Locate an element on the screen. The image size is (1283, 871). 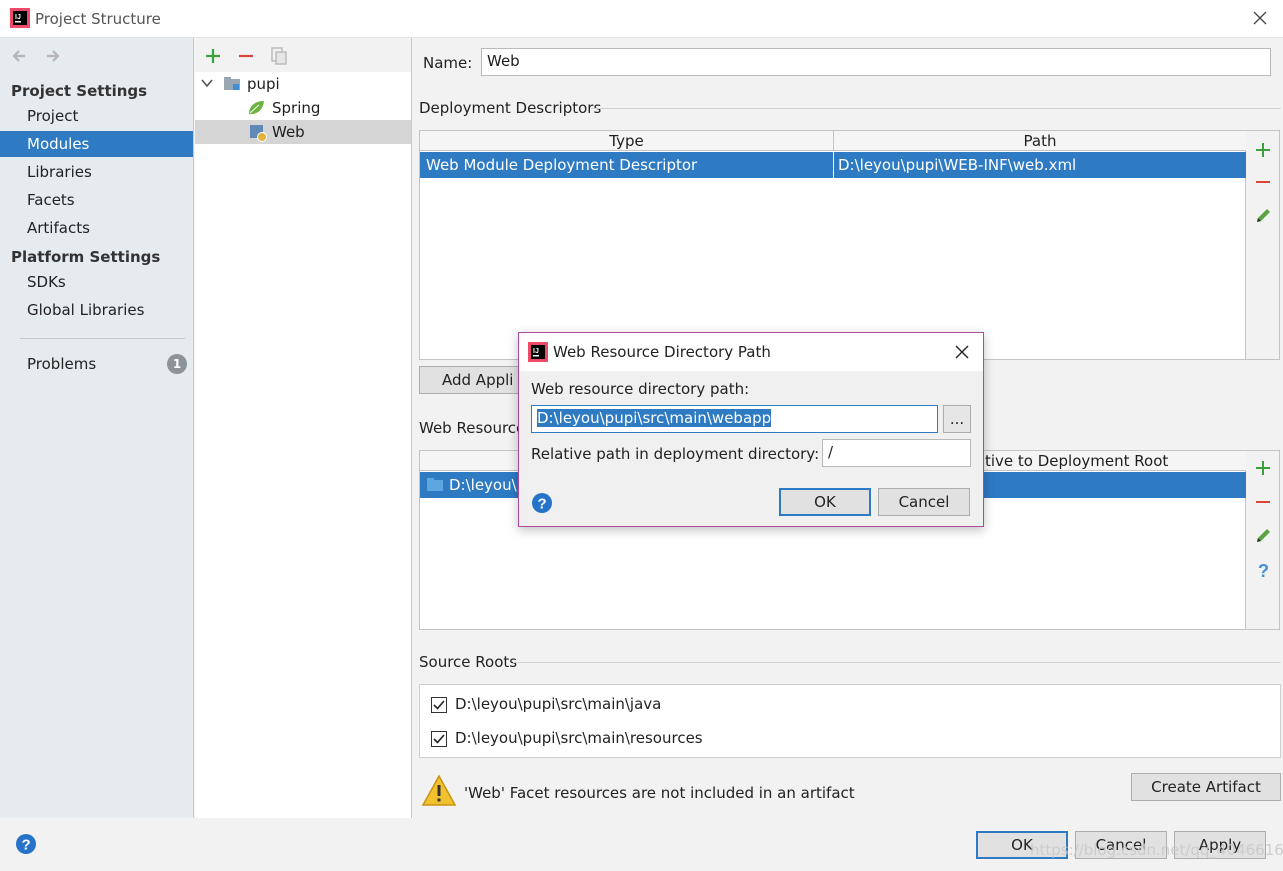
column-header-type: Type is located at coordinates (626, 141).